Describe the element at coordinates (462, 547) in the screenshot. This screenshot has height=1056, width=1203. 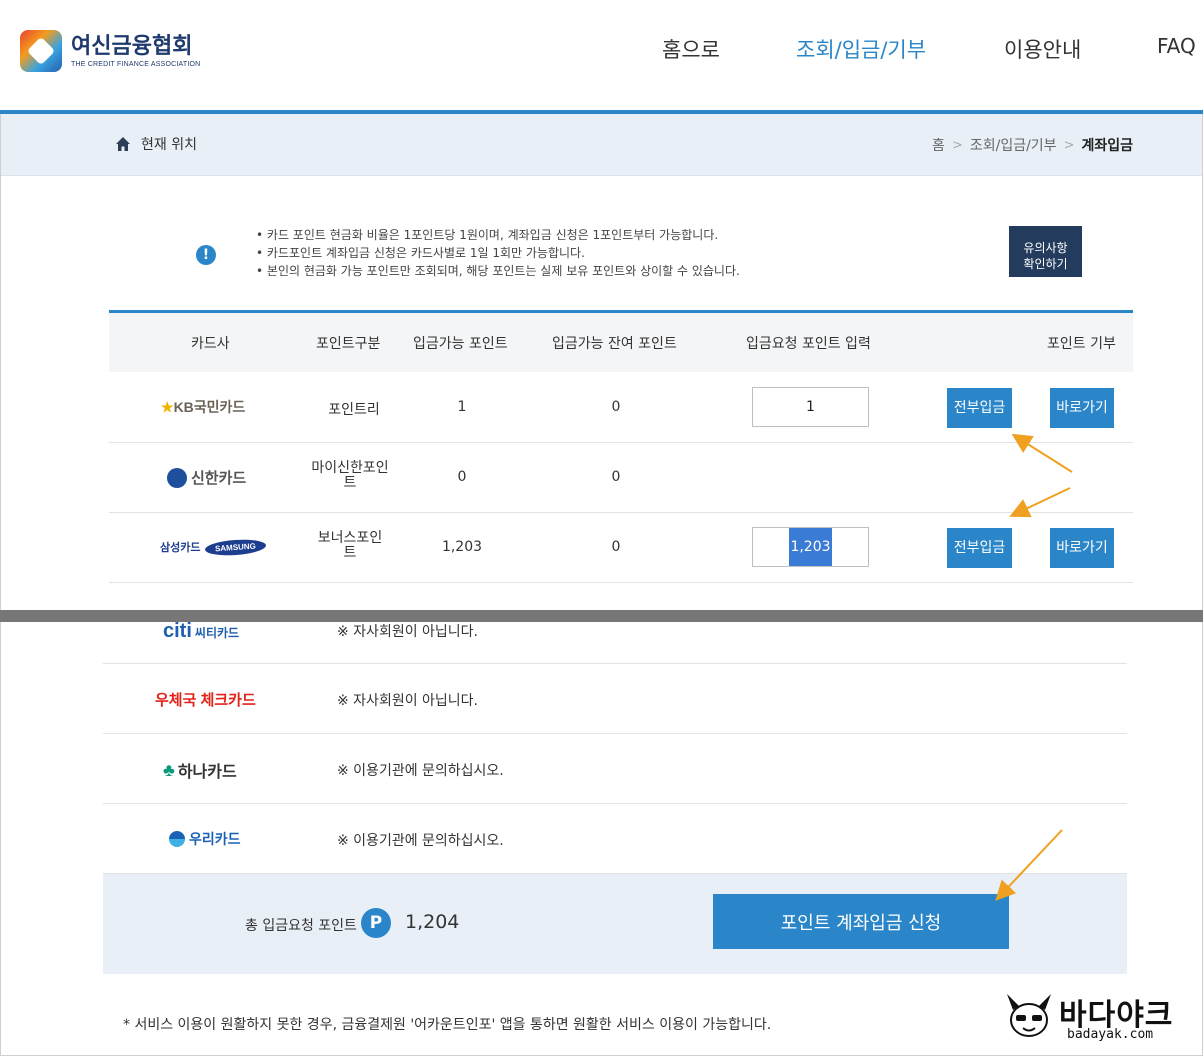
I see `available-points: 1,203` at that location.